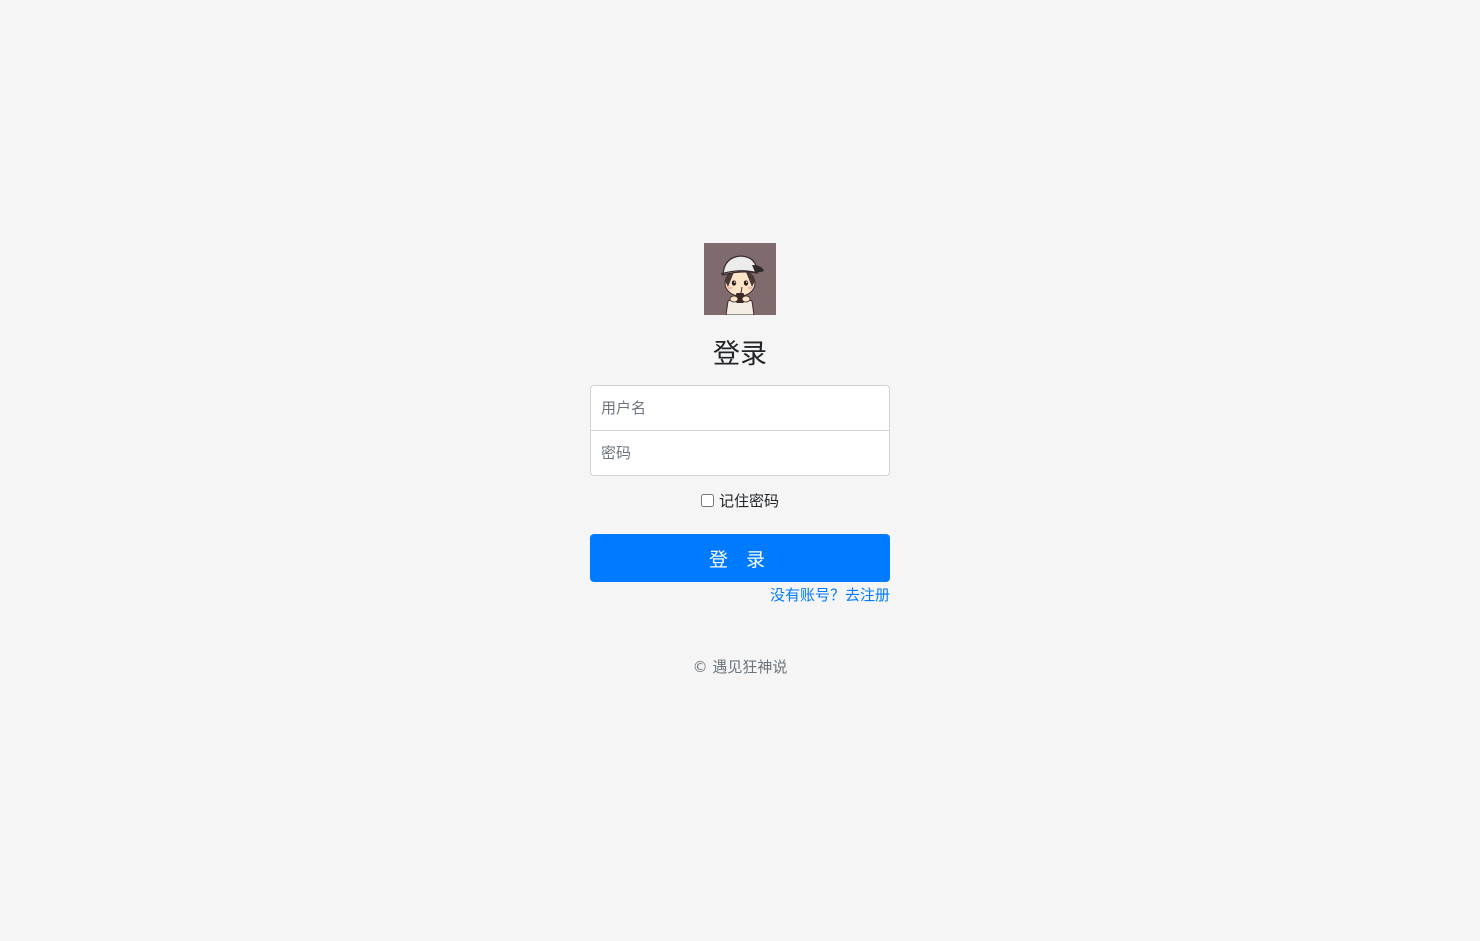 Image resolution: width=1480 pixels, height=941 pixels. What do you see at coordinates (740, 667) in the screenshot?
I see `footer-copyright: © 遇见狂神说` at bounding box center [740, 667].